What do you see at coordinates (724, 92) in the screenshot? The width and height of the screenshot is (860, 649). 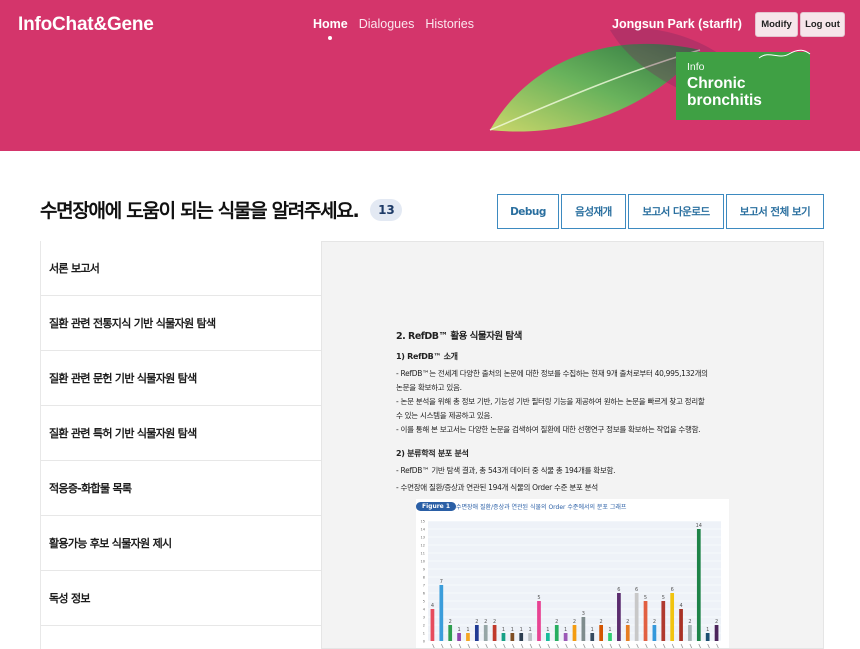 I see `disease-name: Chronic bronchitis` at bounding box center [724, 92].